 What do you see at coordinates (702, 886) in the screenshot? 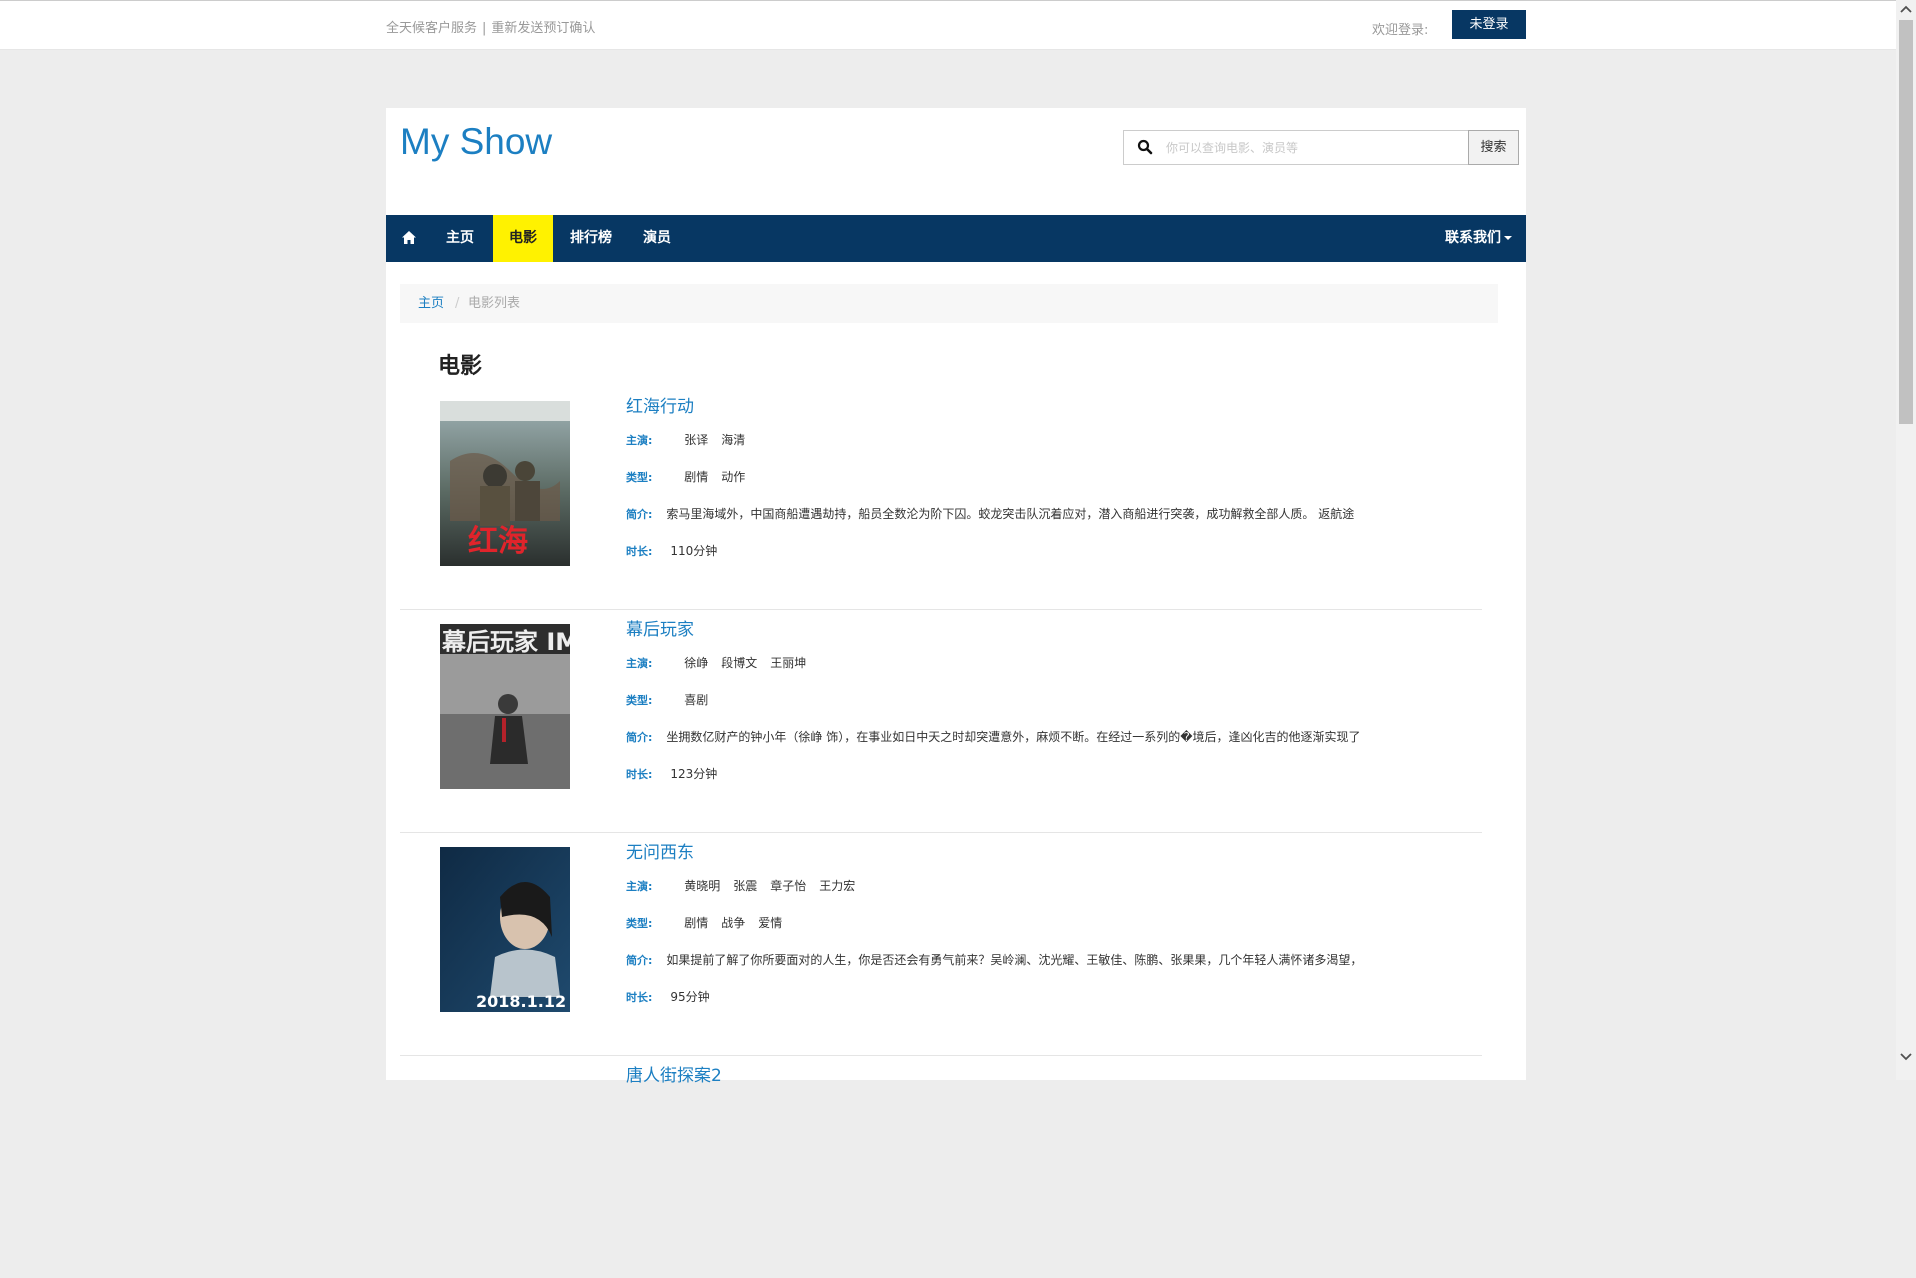
I see `cast-name: 黄晓明` at bounding box center [702, 886].